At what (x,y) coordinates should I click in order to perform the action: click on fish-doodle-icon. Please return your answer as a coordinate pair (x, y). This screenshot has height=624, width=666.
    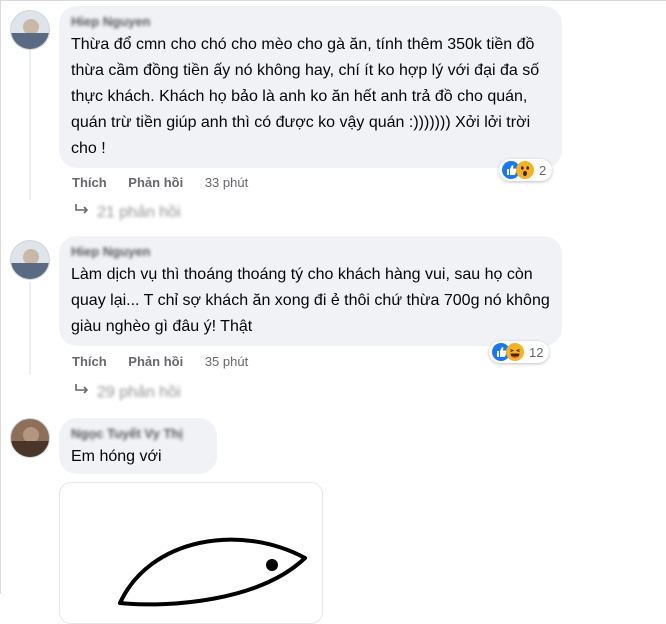
    Looking at the image, I should click on (212, 572).